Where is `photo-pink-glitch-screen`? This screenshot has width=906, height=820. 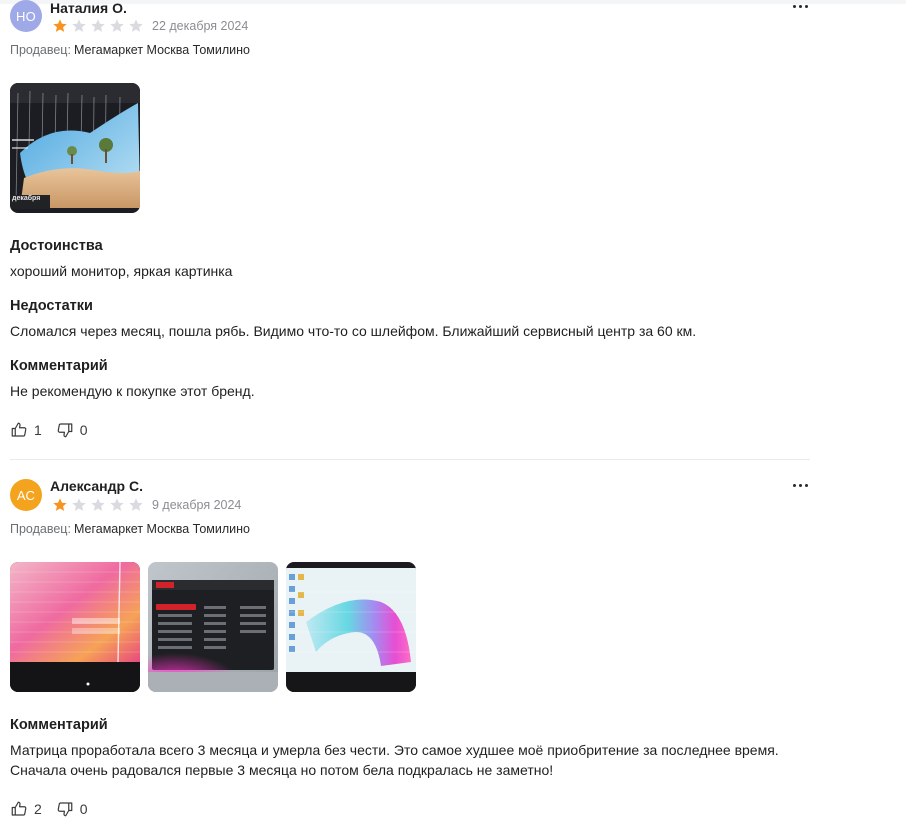
photo-pink-glitch-screen is located at coordinates (75, 627).